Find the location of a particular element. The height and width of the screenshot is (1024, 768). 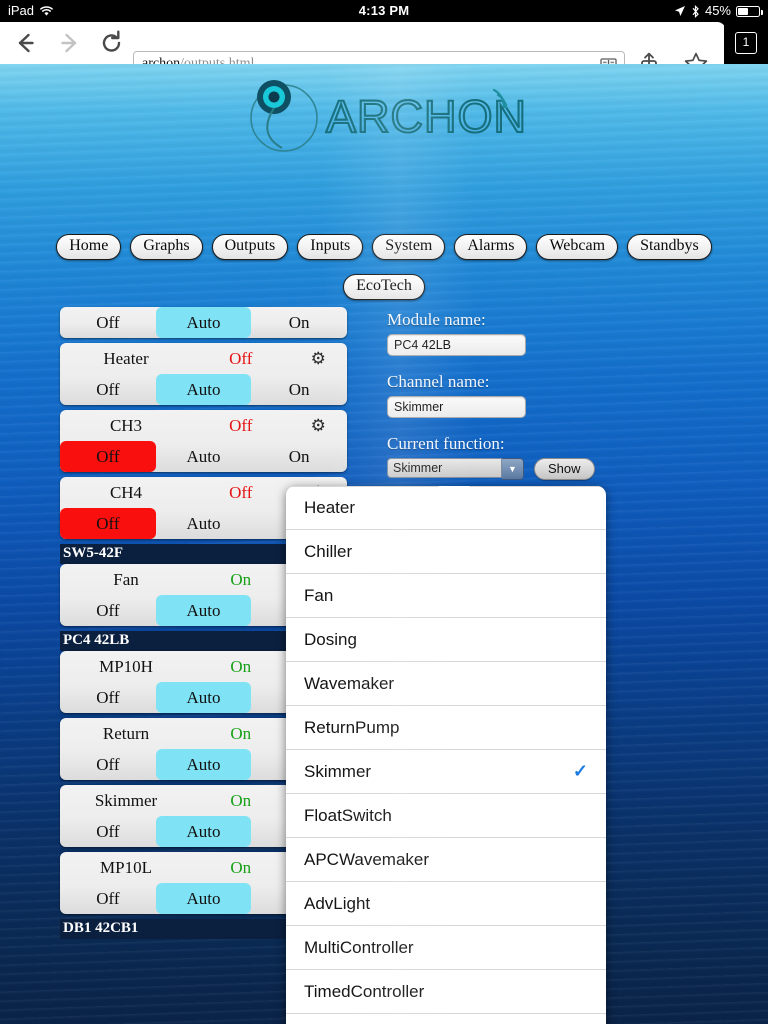

nav-item-ecotech: EcoTech is located at coordinates (384, 287).